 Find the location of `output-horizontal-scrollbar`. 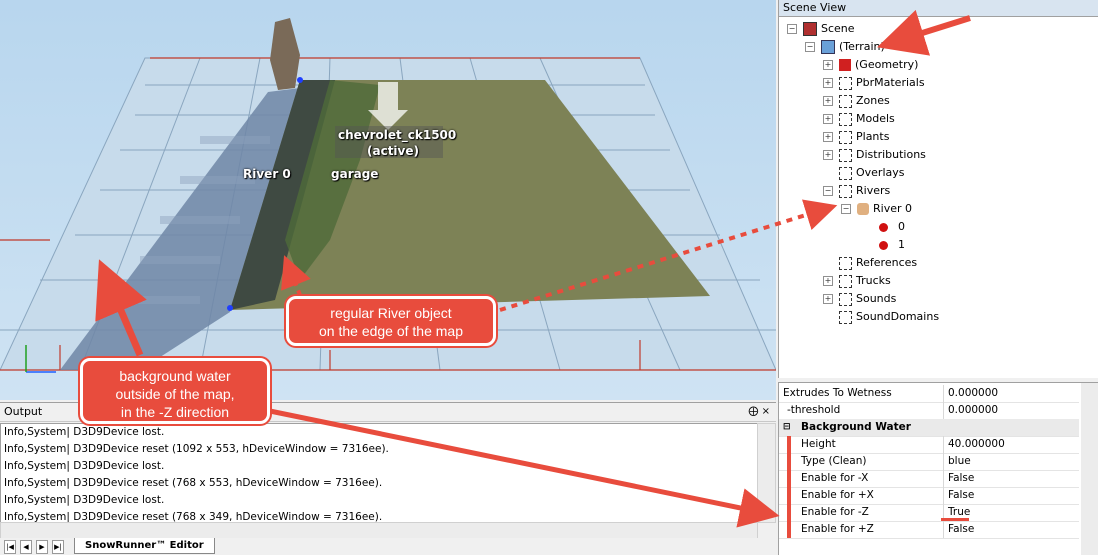

output-horizontal-scrollbar is located at coordinates (379, 530).